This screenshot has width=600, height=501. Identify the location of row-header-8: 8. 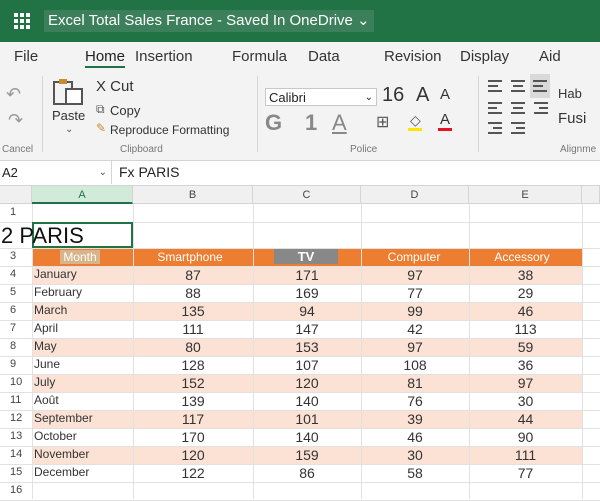
(16, 346).